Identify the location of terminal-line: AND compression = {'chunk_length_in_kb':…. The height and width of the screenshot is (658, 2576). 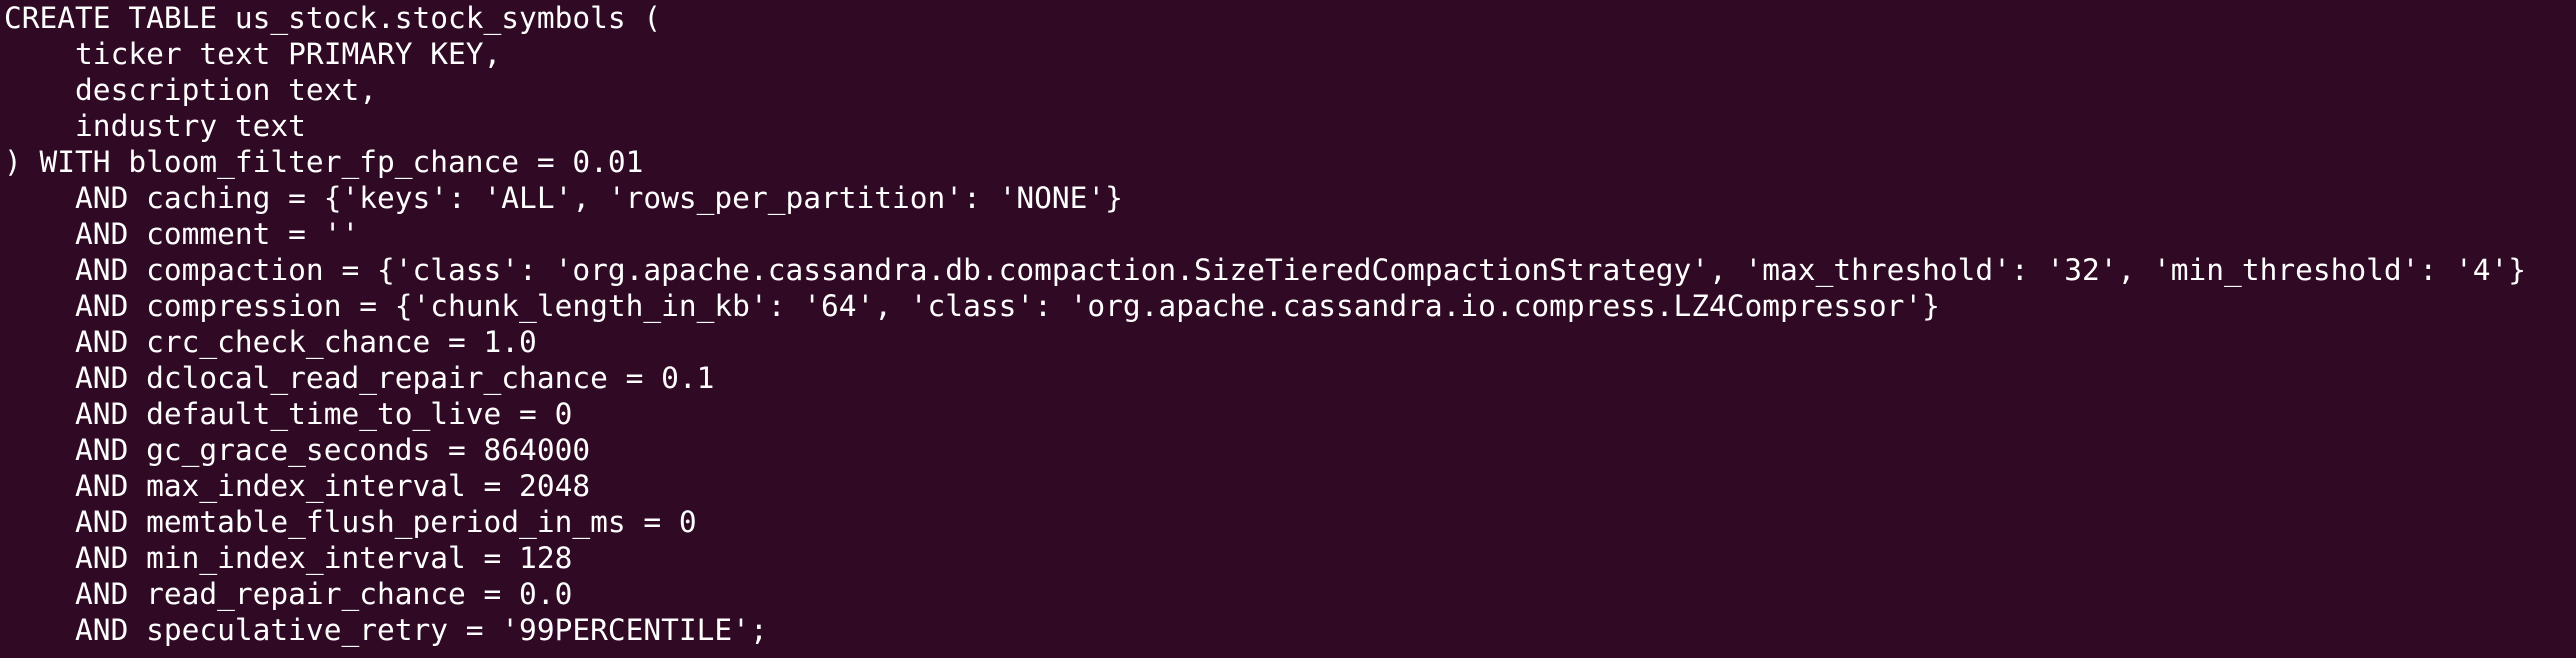
(972, 306).